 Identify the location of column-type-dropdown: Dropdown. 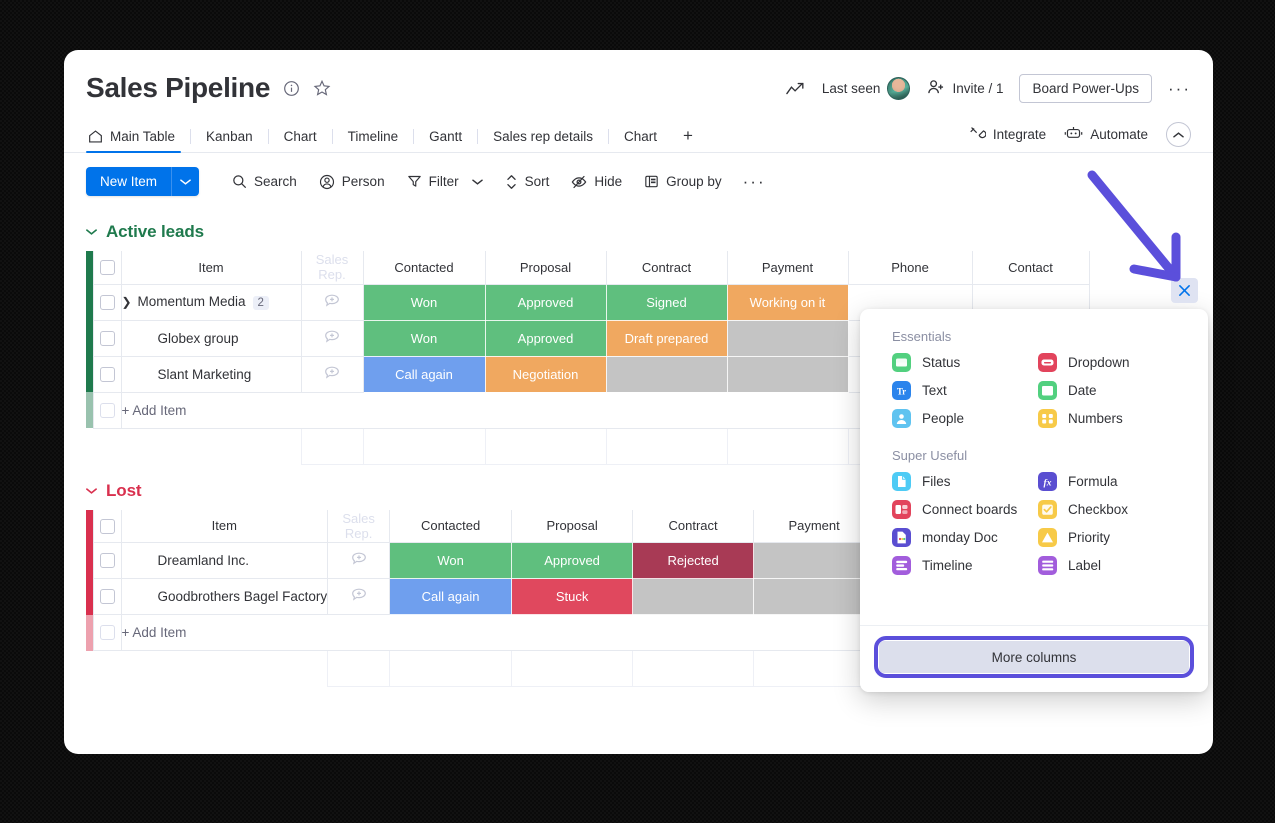
(1111, 362).